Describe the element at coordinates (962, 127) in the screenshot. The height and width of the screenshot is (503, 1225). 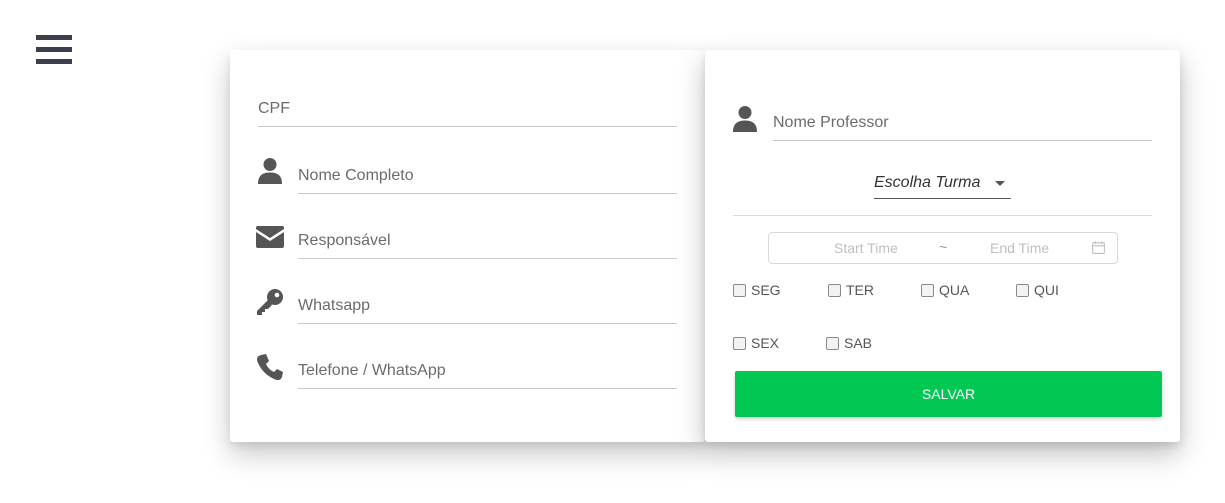
I see `teacher-name-input` at that location.